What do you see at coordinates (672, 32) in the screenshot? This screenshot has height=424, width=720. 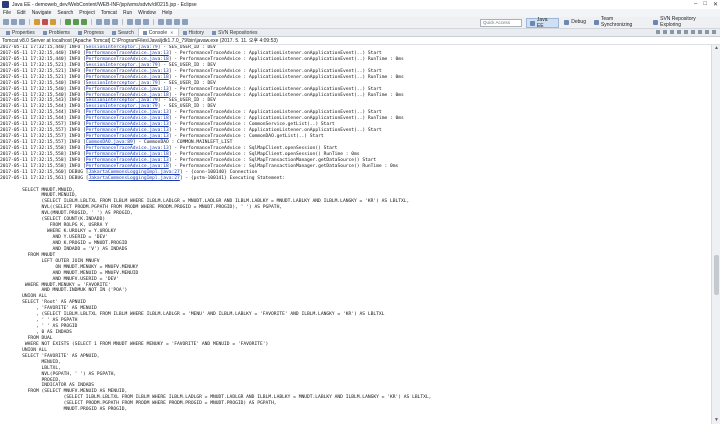 I see `clear-console-icon` at bounding box center [672, 32].